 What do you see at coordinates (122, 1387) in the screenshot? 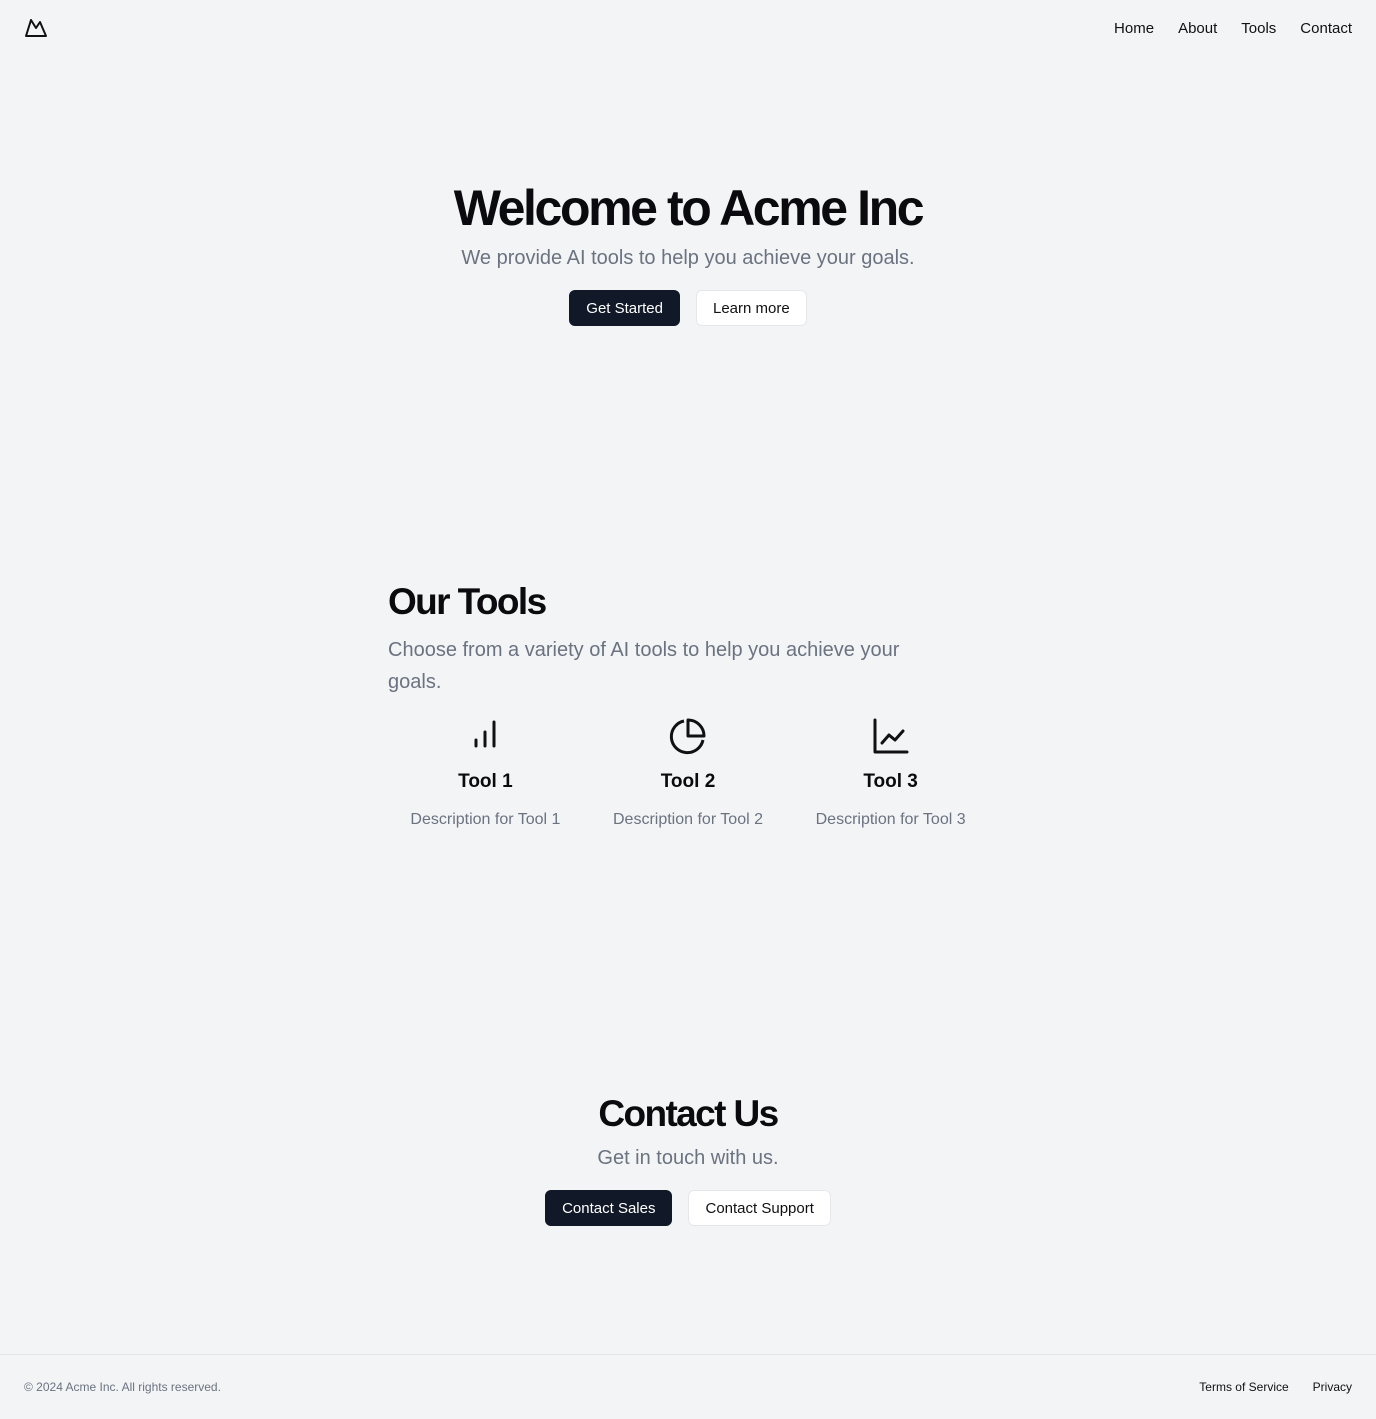
I see `copyright-text: © 2024 Acme Inc. All rights reserved.` at bounding box center [122, 1387].